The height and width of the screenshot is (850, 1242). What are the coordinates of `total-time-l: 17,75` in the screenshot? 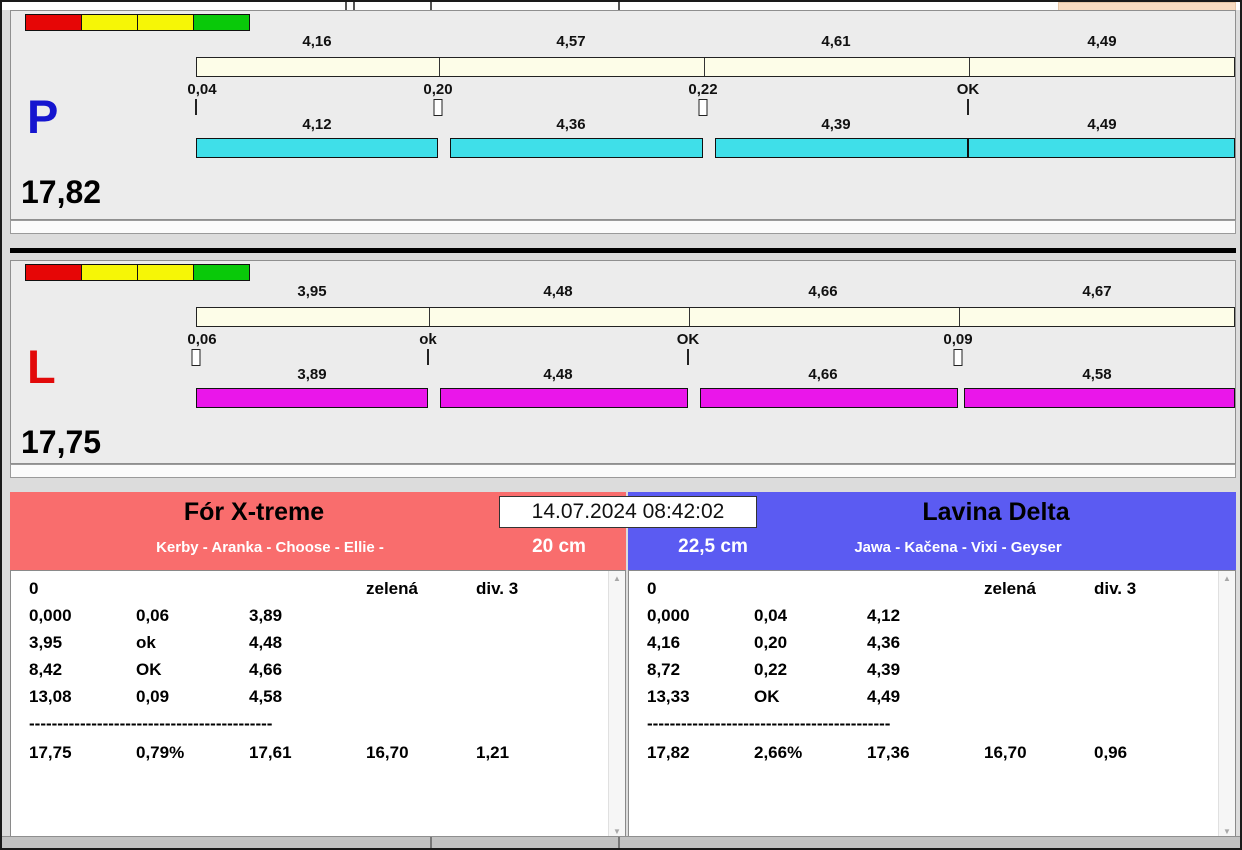 It's located at (61, 442).